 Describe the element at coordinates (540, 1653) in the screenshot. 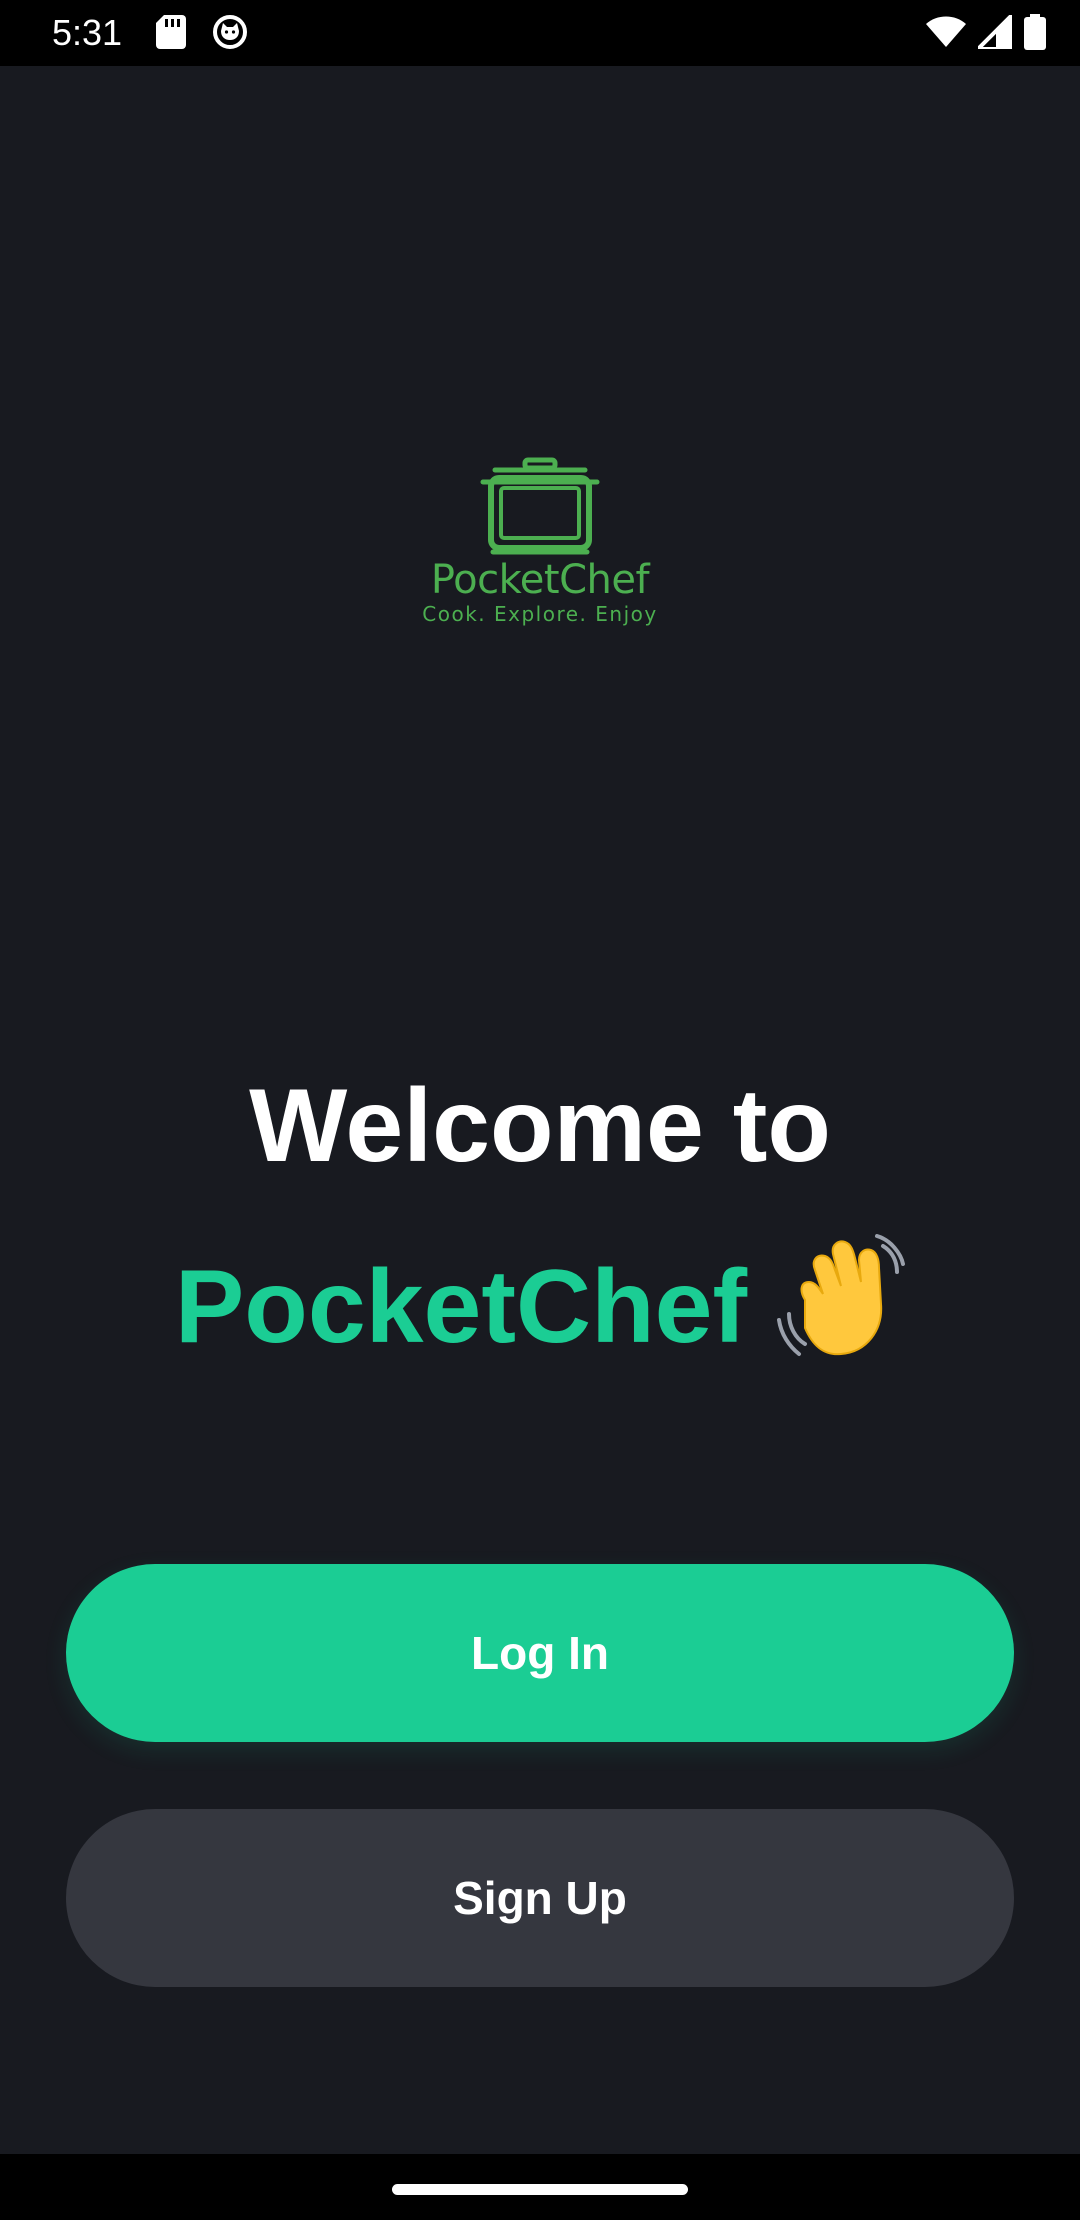

I see `login-button: Log In` at that location.